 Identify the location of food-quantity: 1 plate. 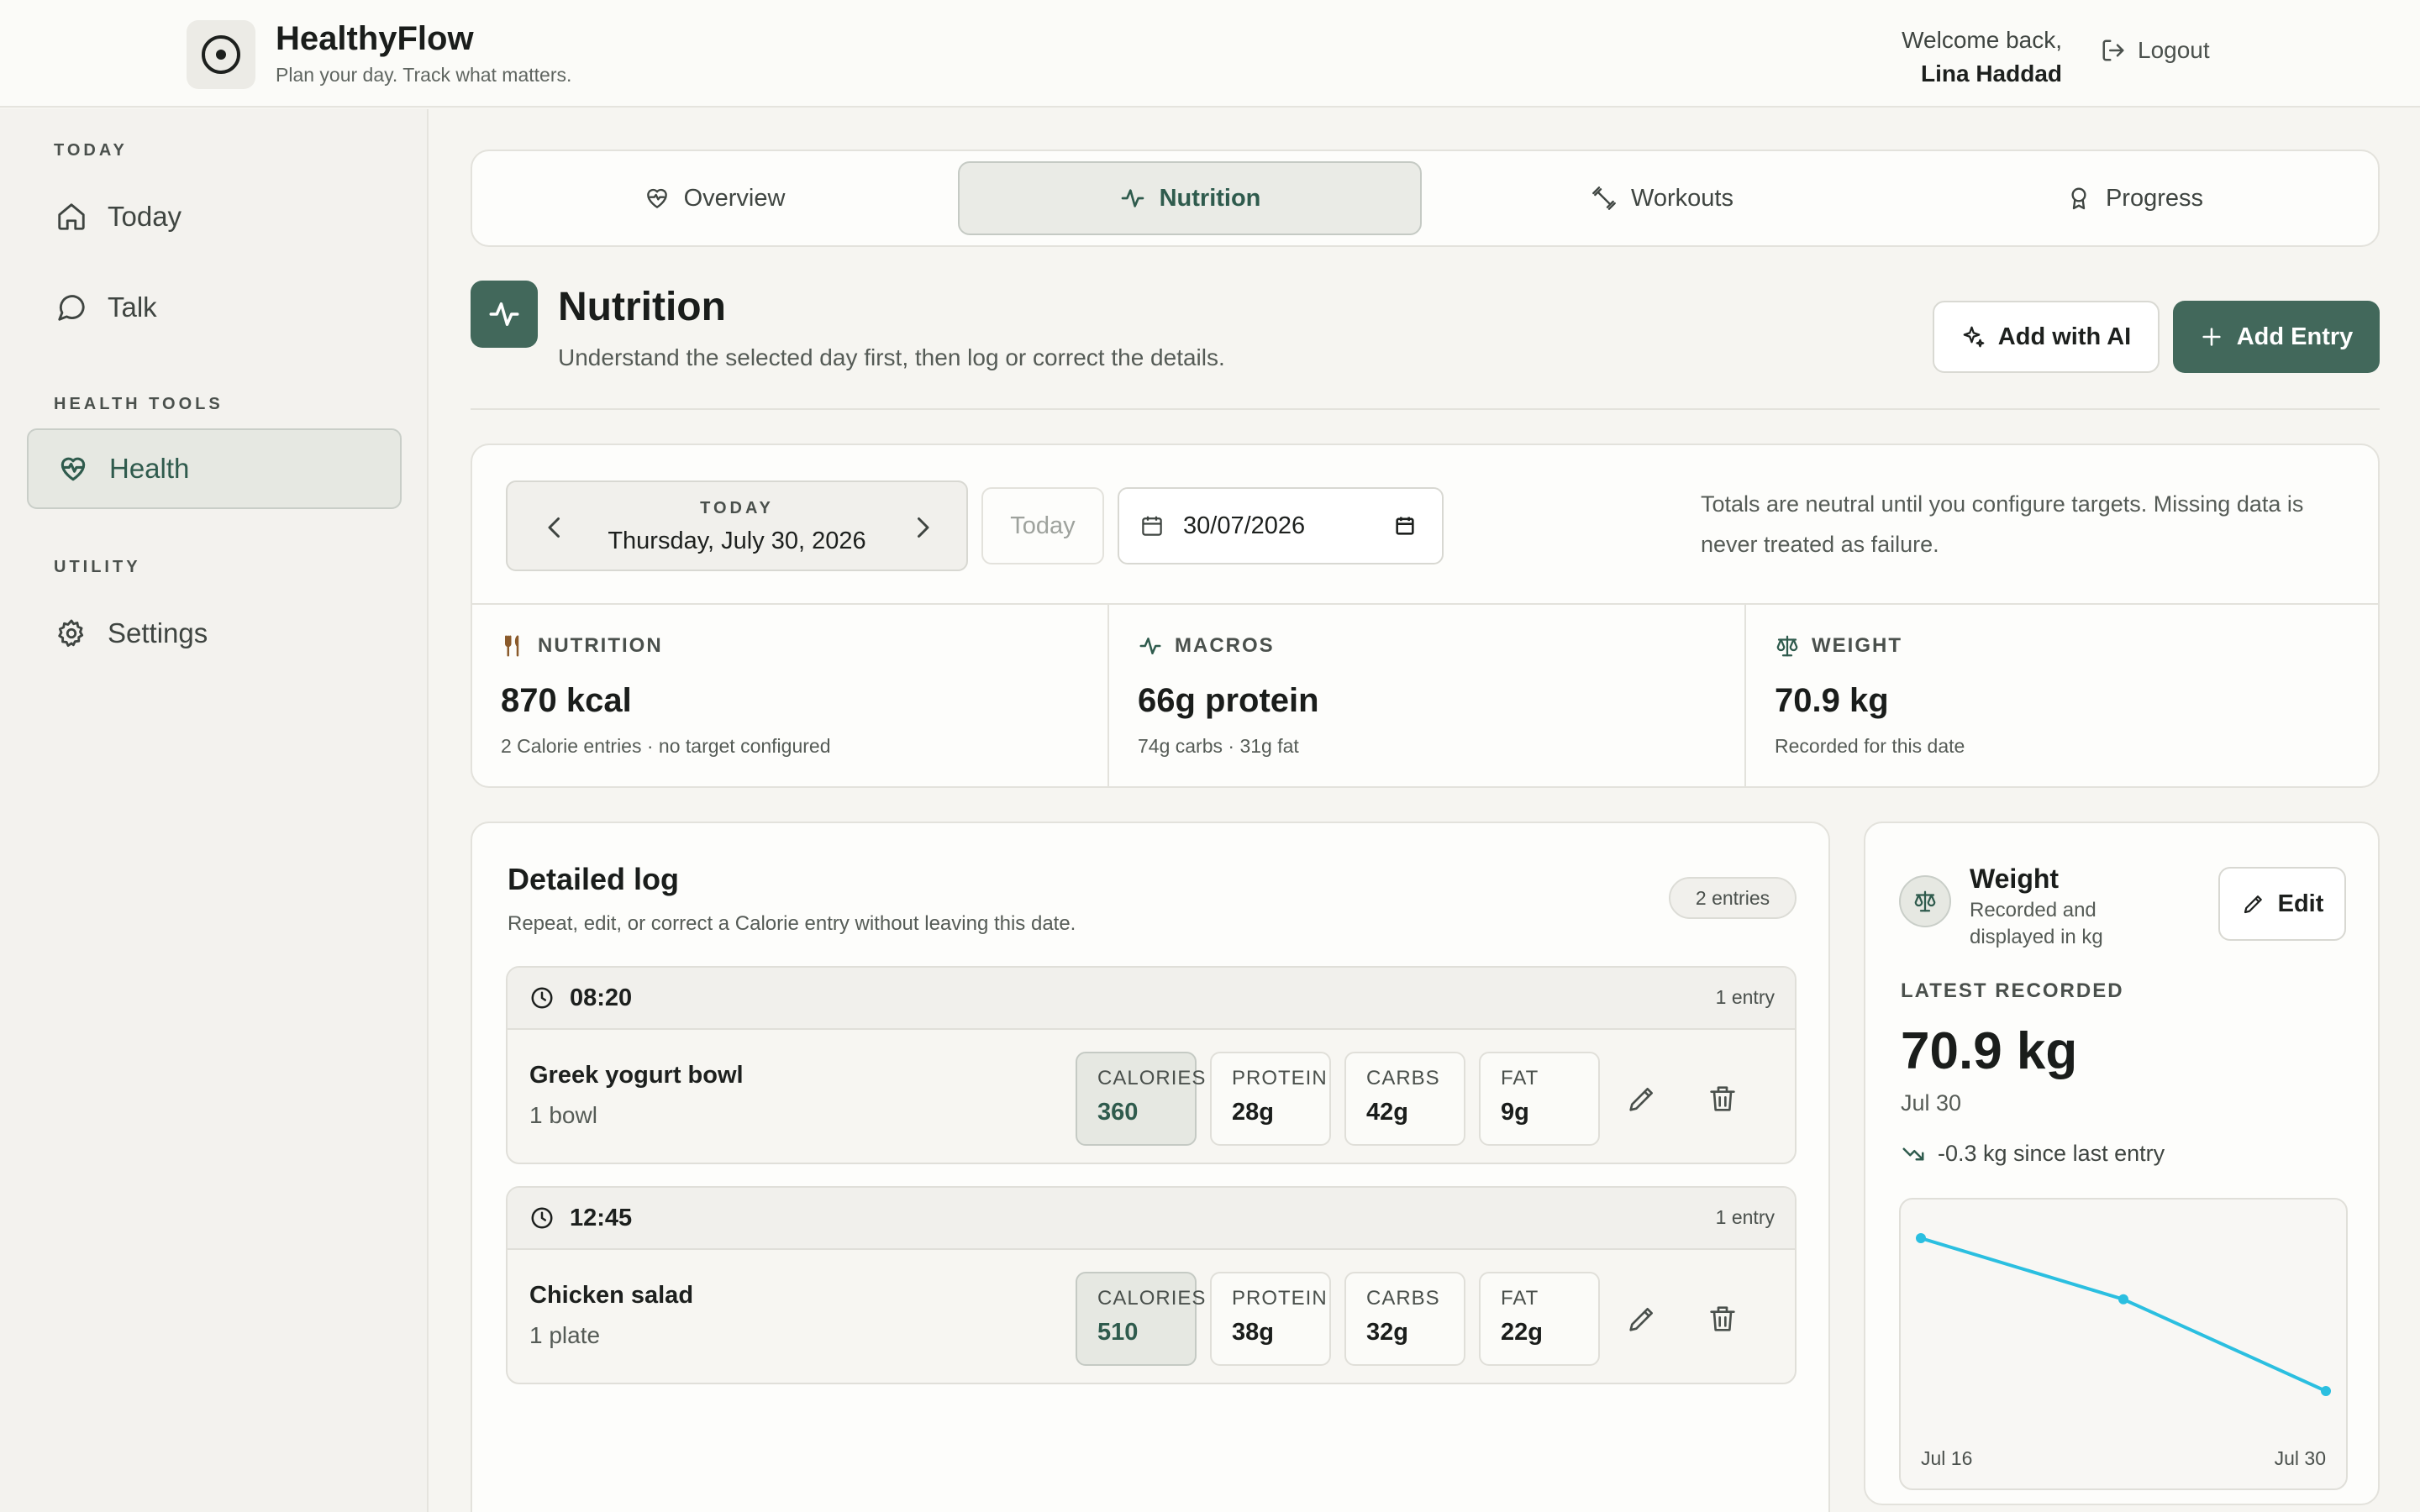
(565, 1335).